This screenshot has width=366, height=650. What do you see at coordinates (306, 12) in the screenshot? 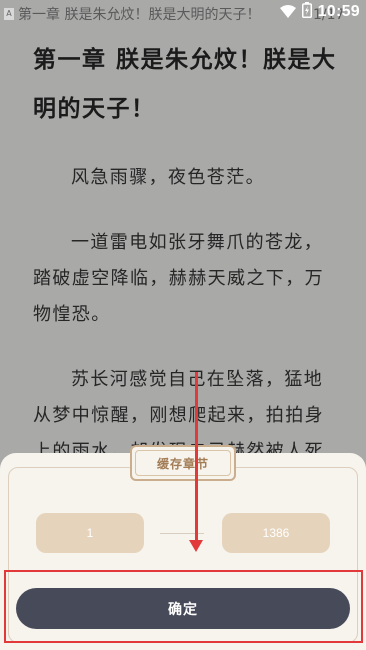
I see `battery-charging-icon` at bounding box center [306, 12].